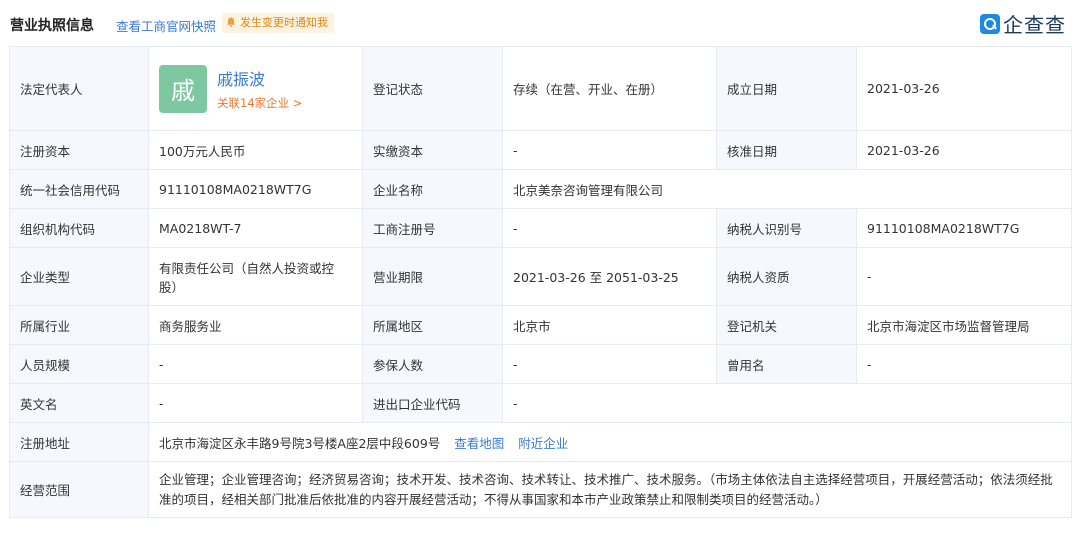 The width and height of the screenshot is (1080, 538). I want to click on address-value: 北京市海淀区永丰路9号院3号楼A座2层中段609号, so click(300, 443).